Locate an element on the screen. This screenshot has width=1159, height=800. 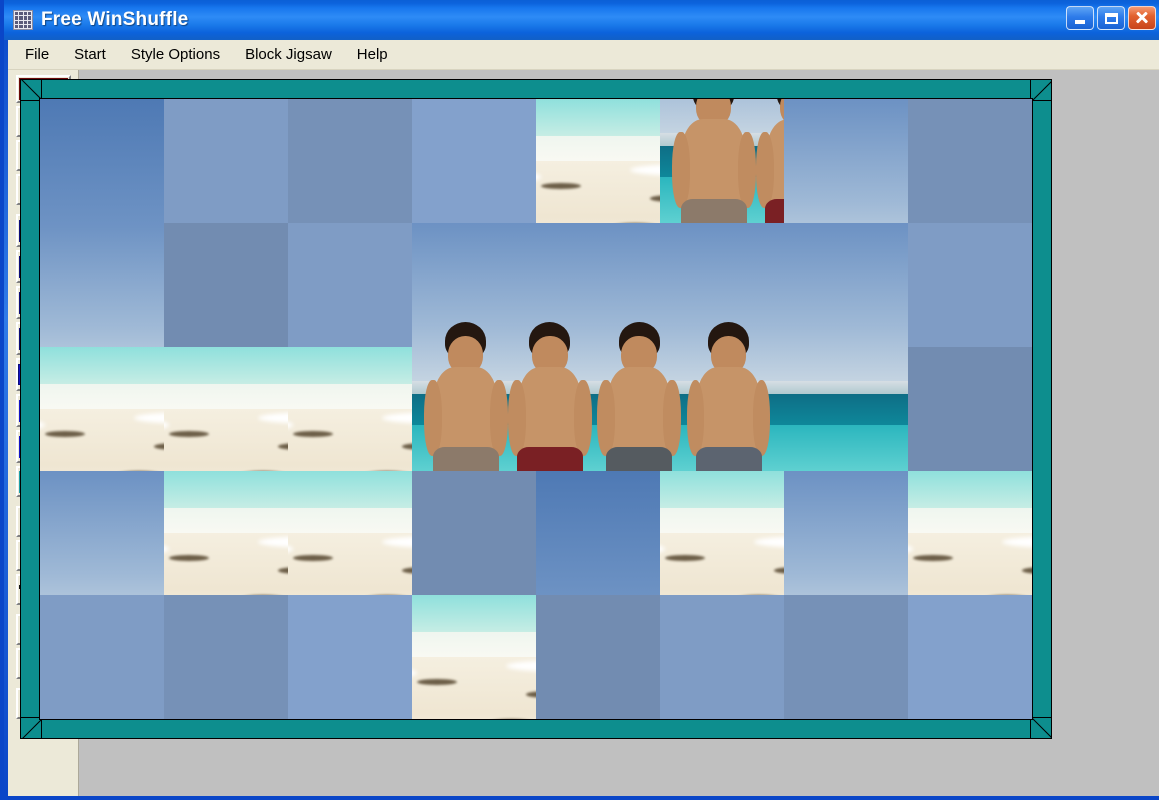
window-controls is located at coordinates (1111, 18).